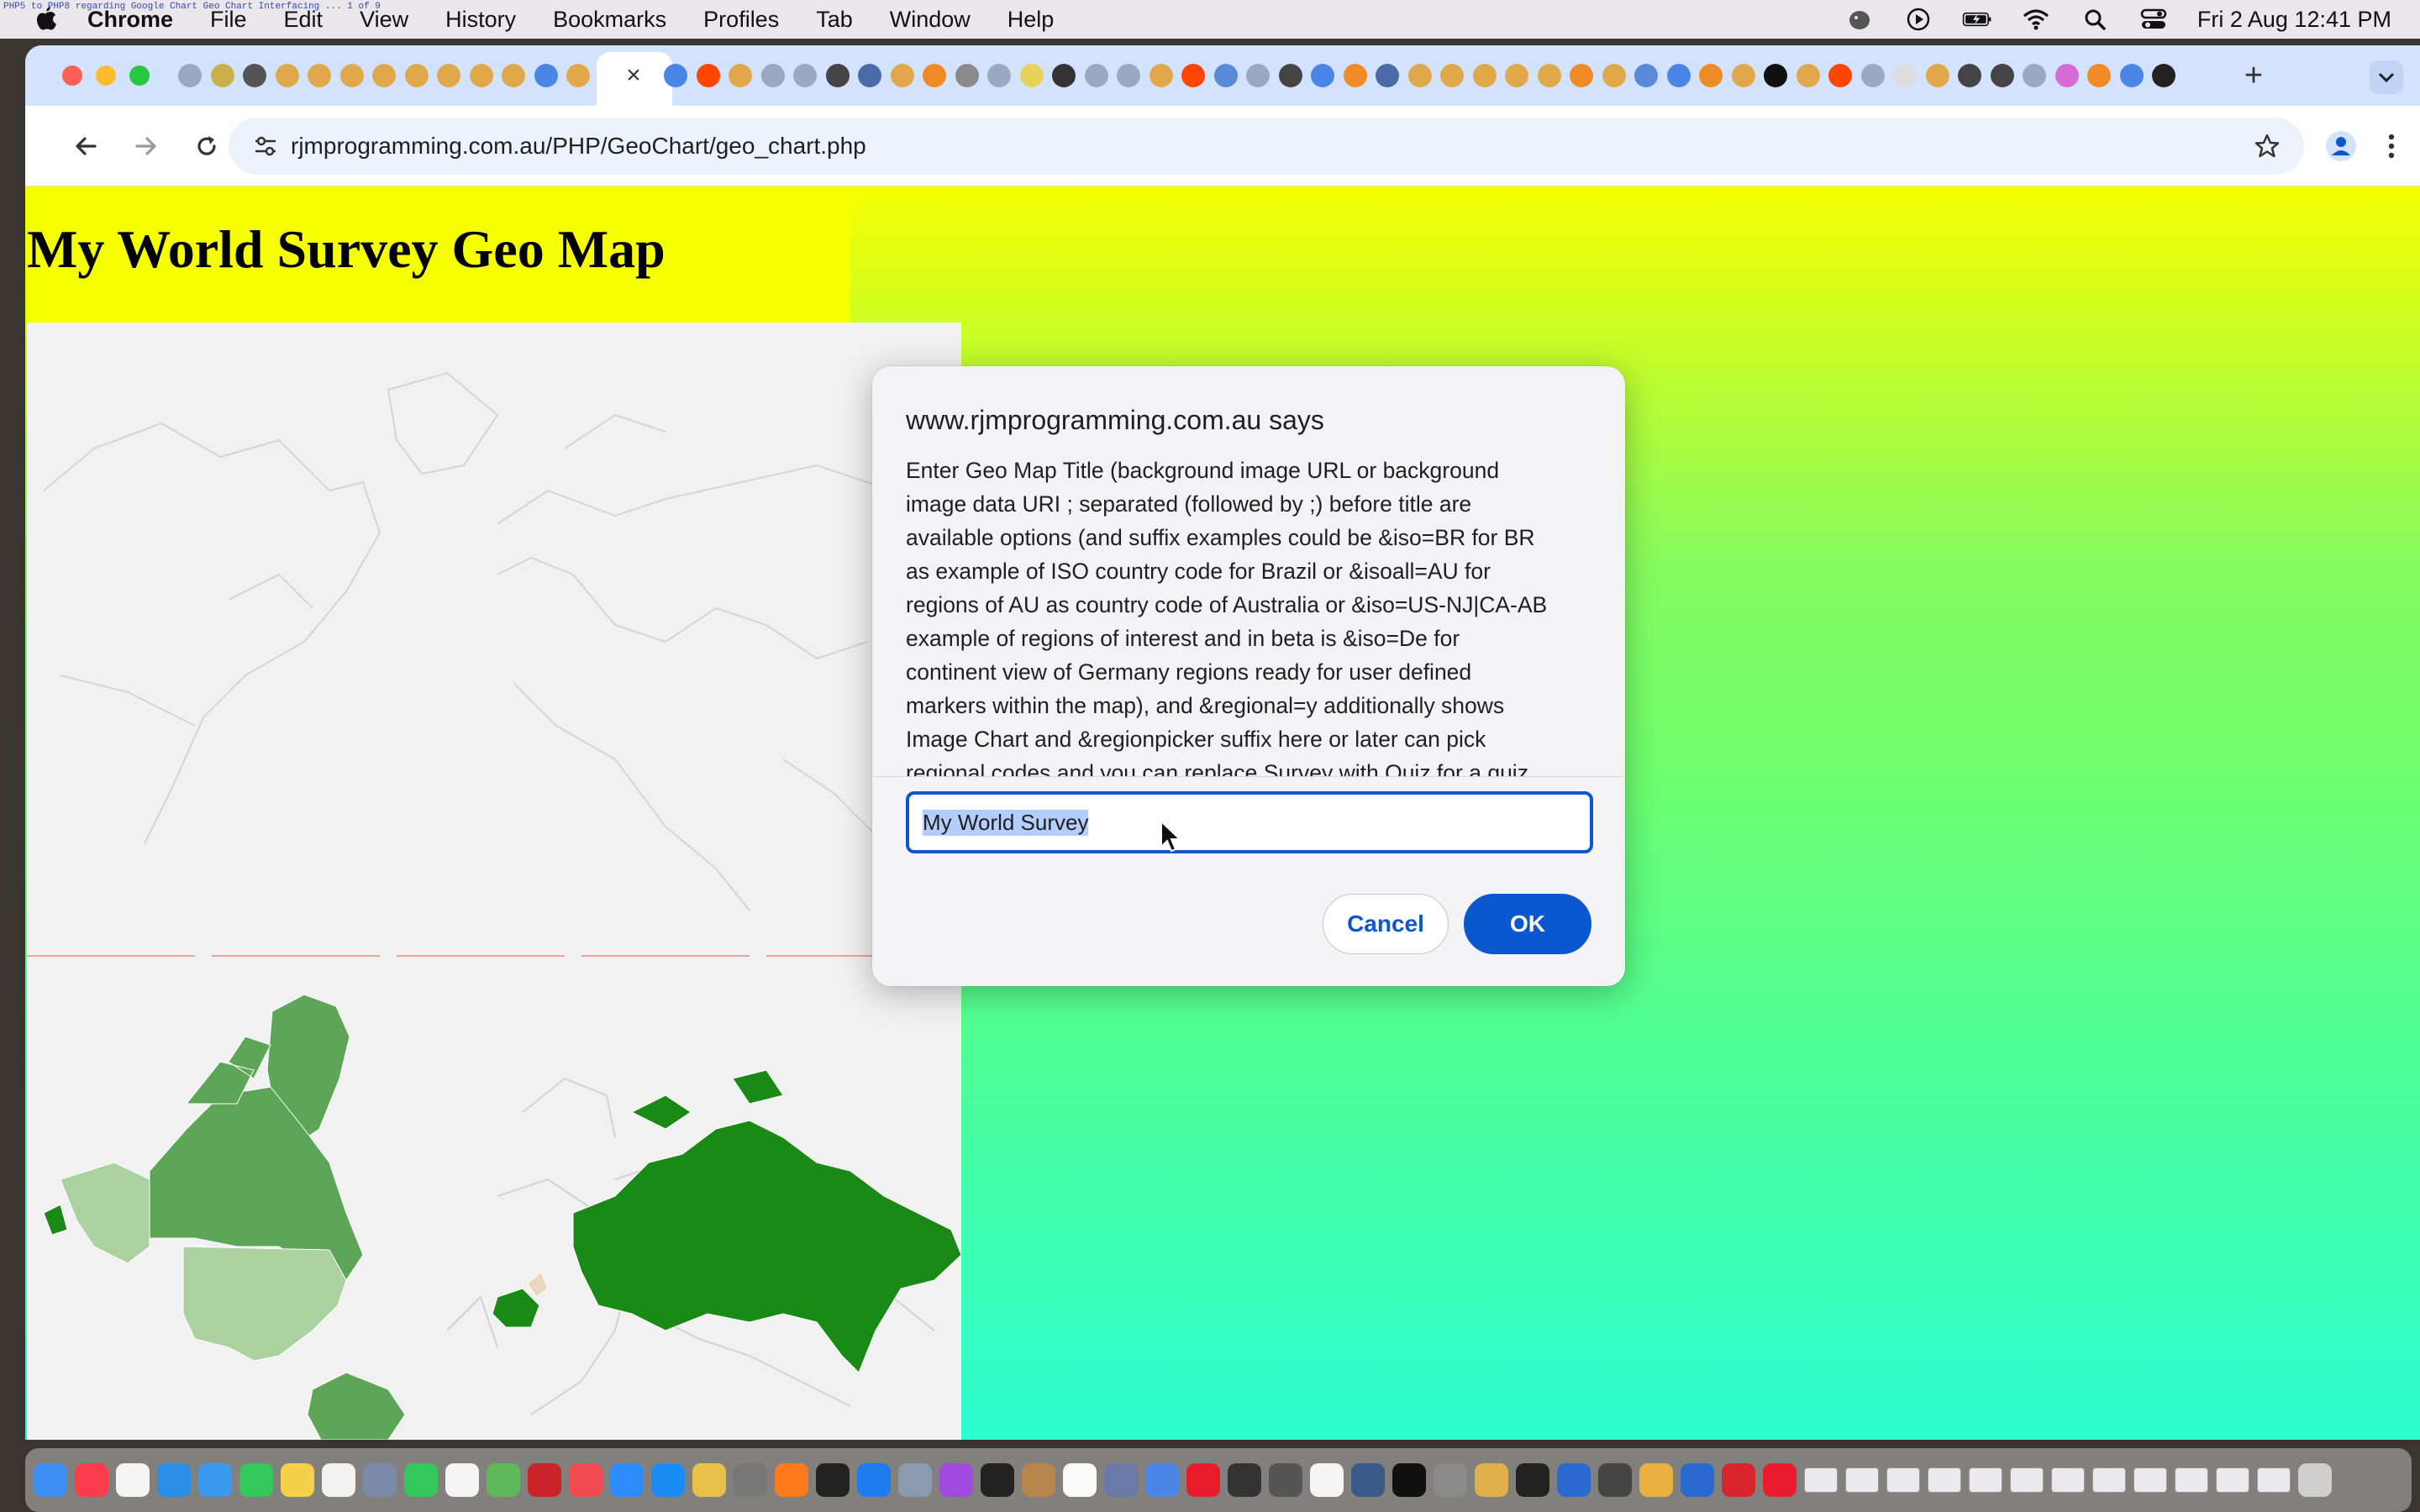  I want to click on cancel-button: Cancel, so click(1386, 924).